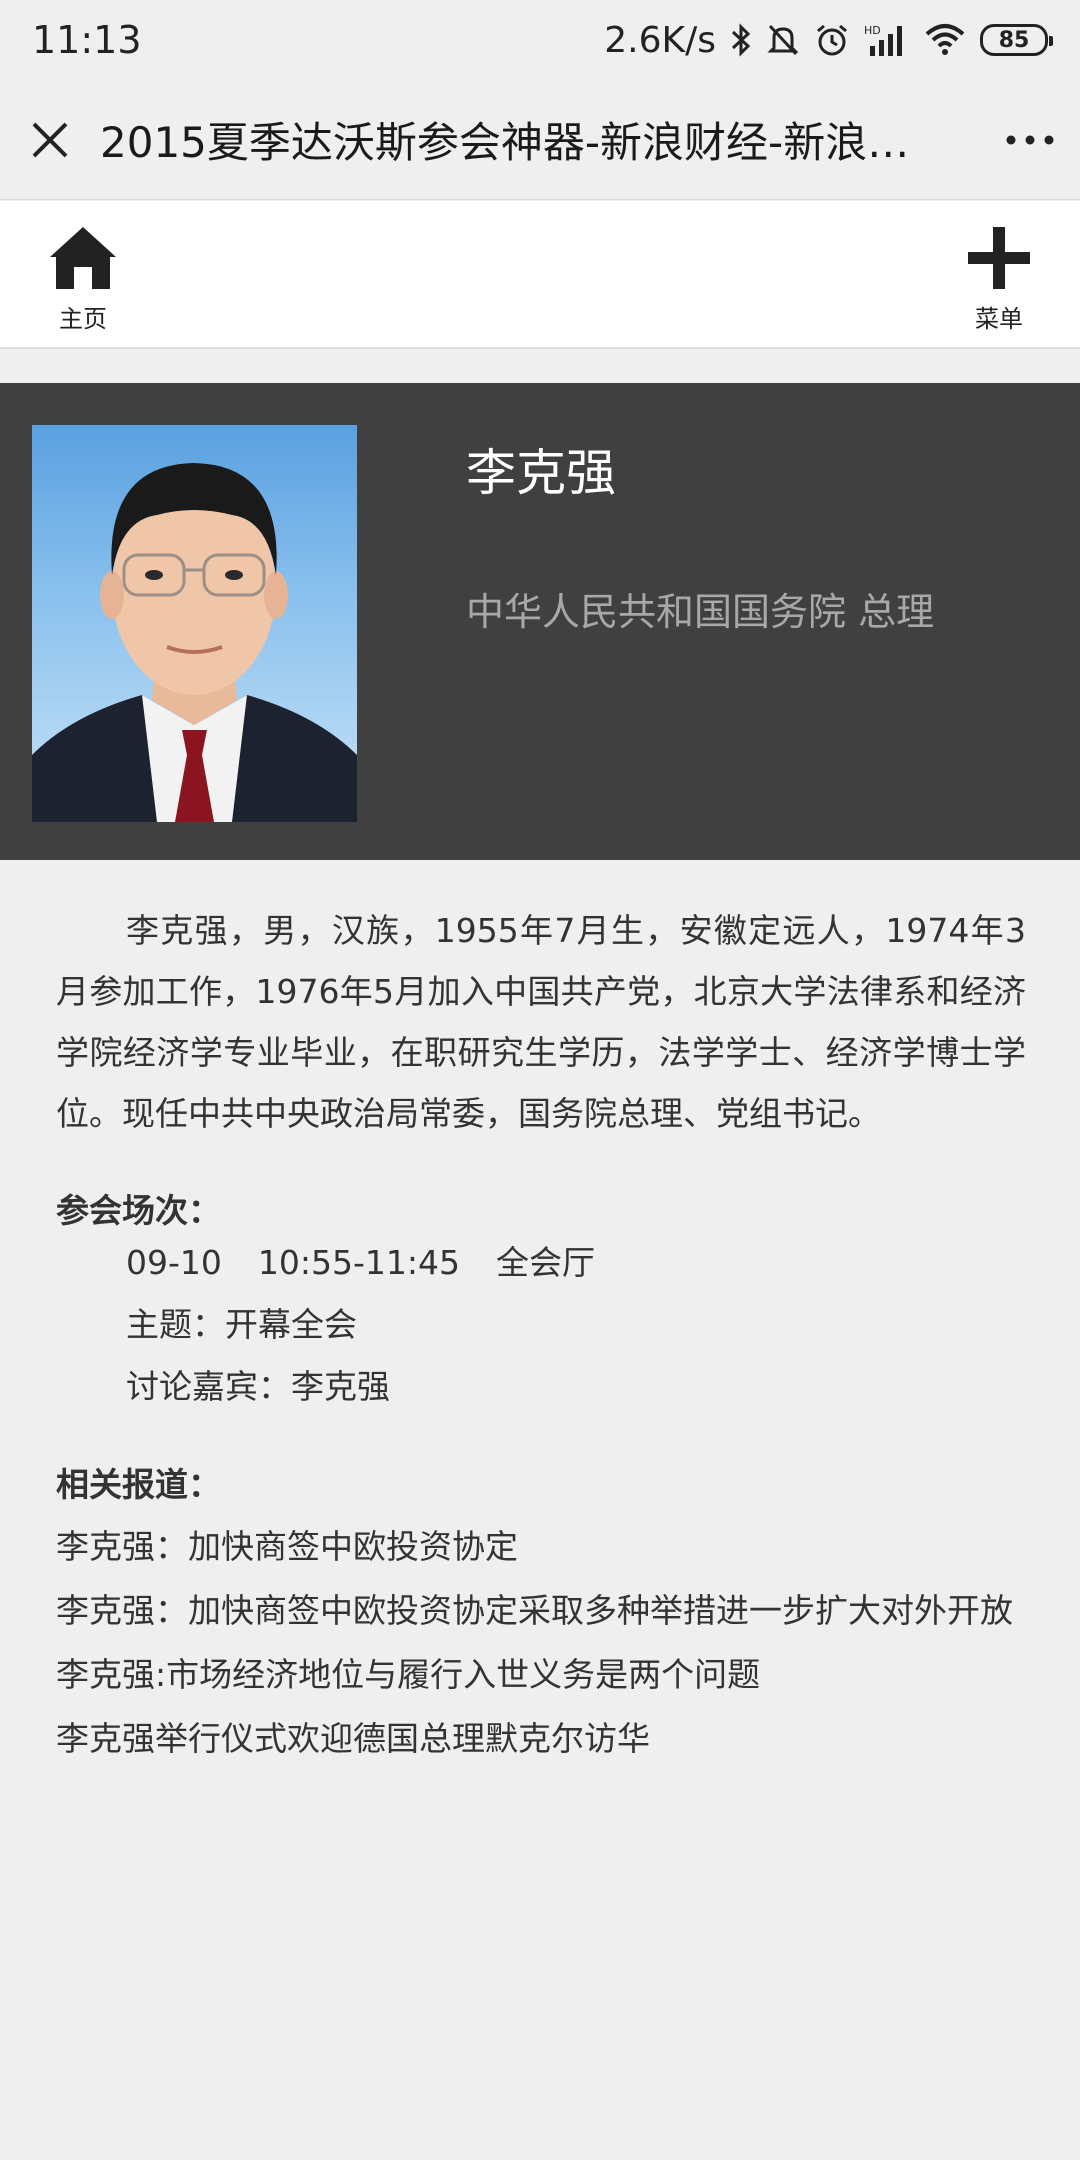  What do you see at coordinates (883, 40) in the screenshot?
I see `hd-signal-icon: HD` at bounding box center [883, 40].